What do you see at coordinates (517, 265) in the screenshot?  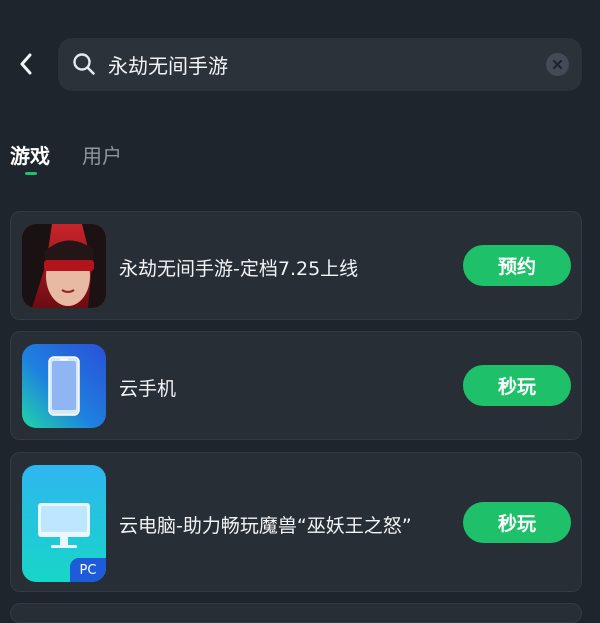 I see `reserve-button: 预约` at bounding box center [517, 265].